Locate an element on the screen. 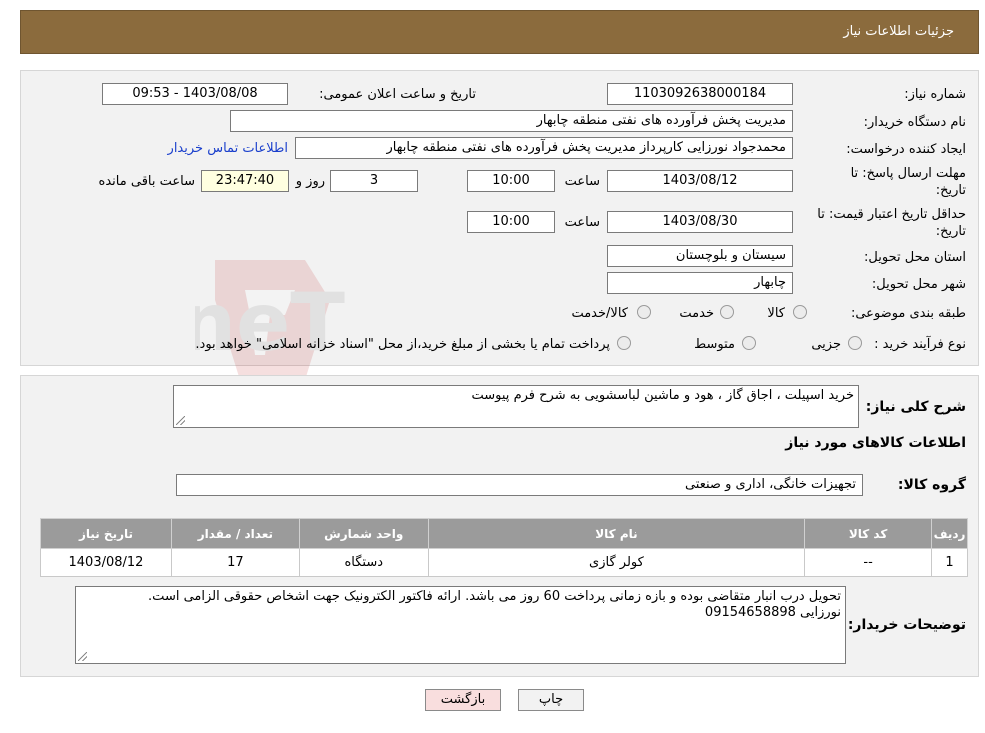  process-option-medium: متوسط is located at coordinates (714, 344).